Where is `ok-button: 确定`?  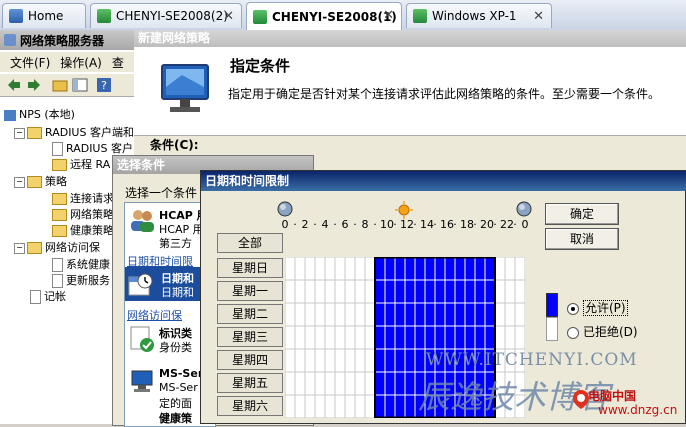
ok-button: 确定 is located at coordinates (582, 214).